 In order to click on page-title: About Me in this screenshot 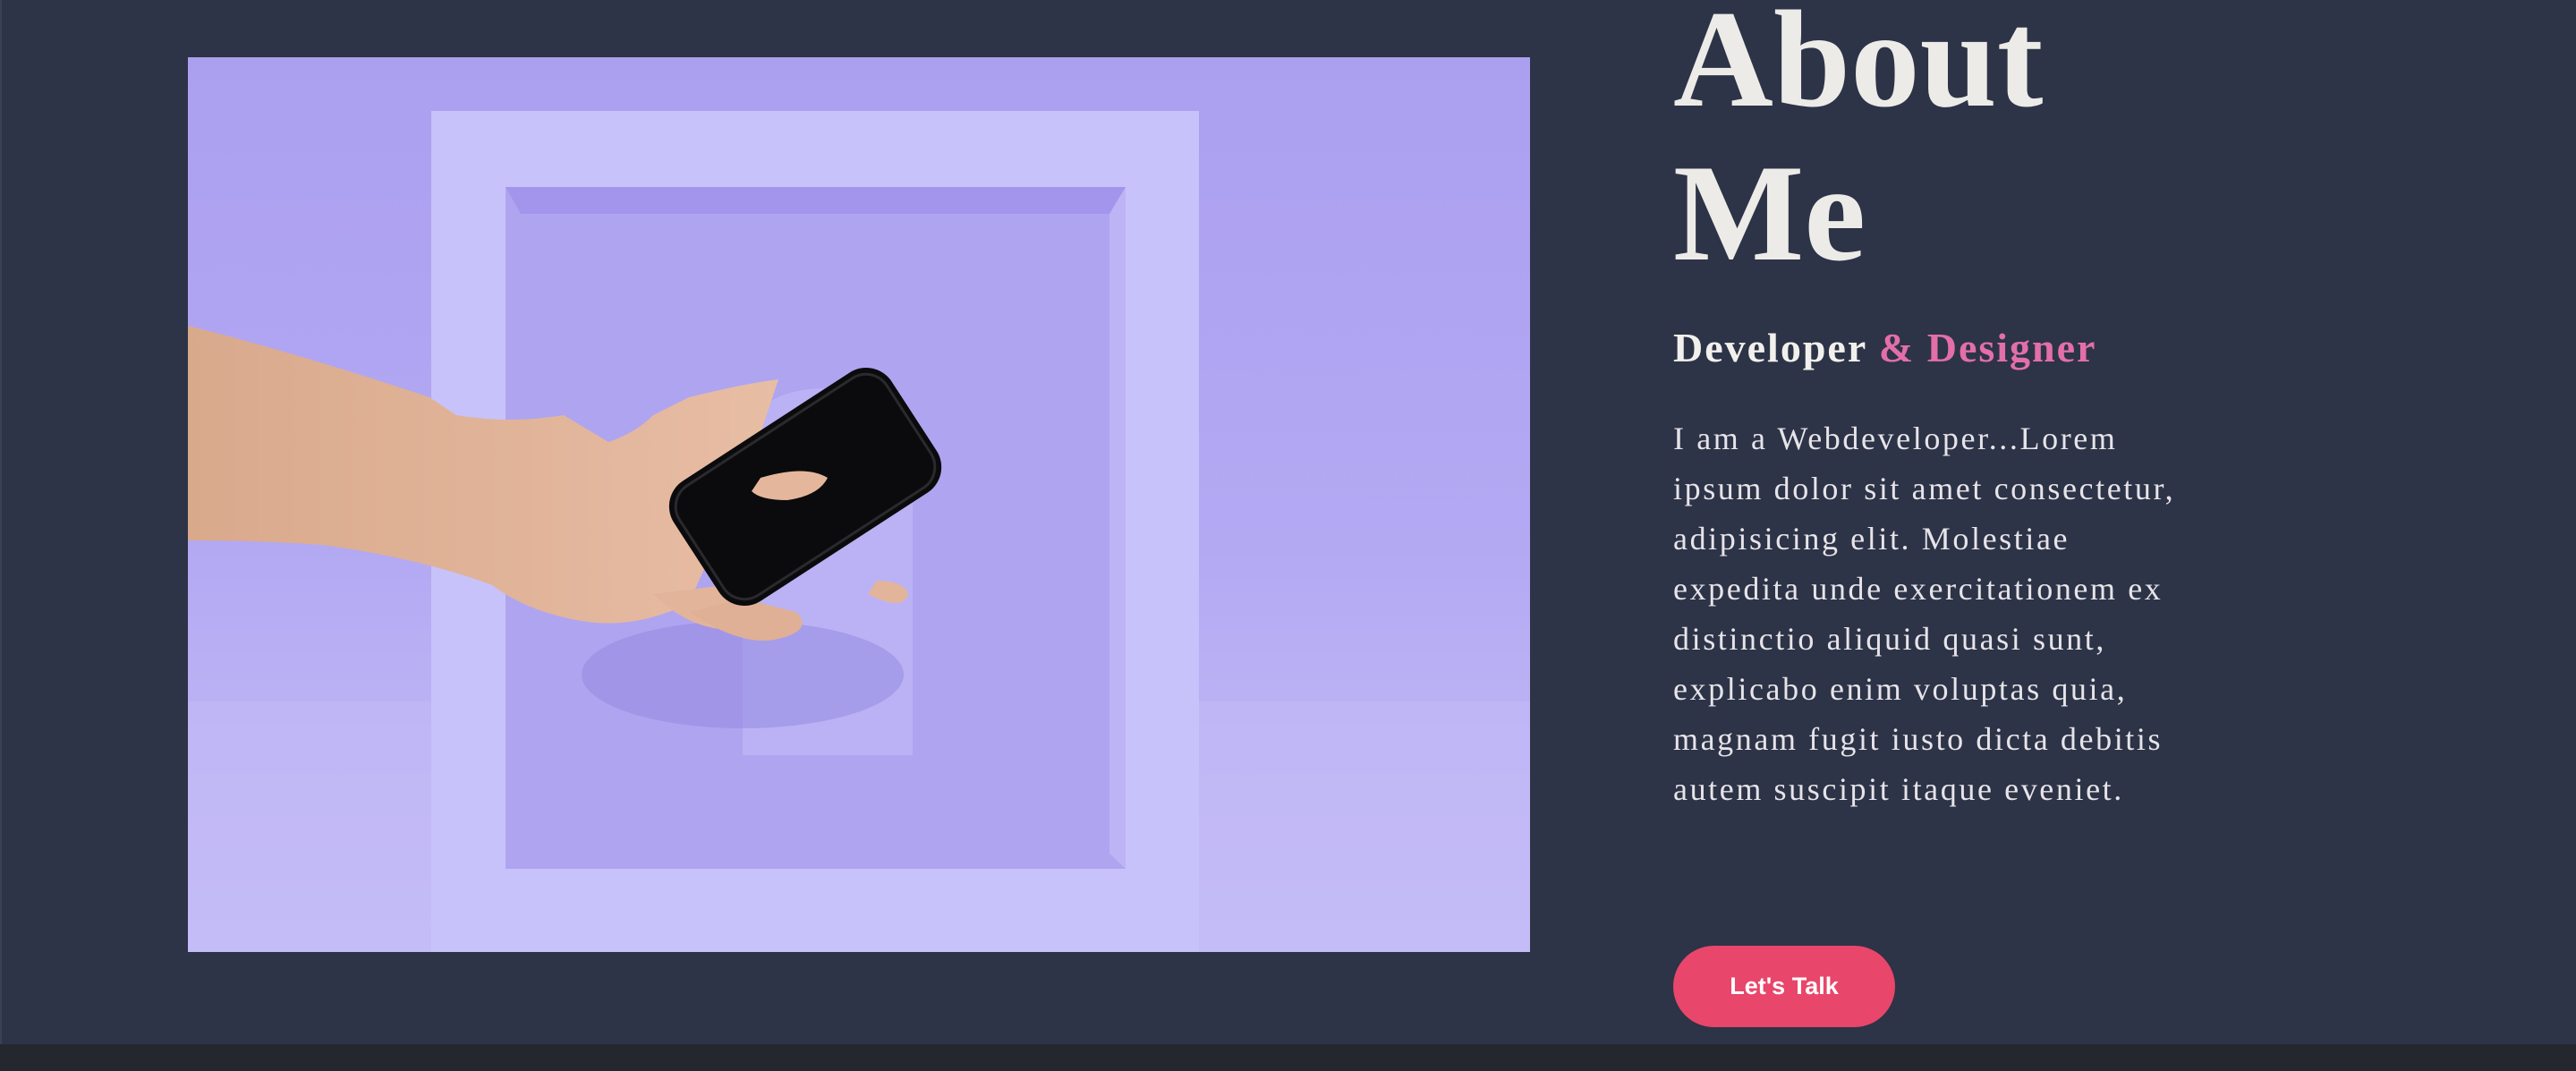, I will do `click(1941, 145)`.